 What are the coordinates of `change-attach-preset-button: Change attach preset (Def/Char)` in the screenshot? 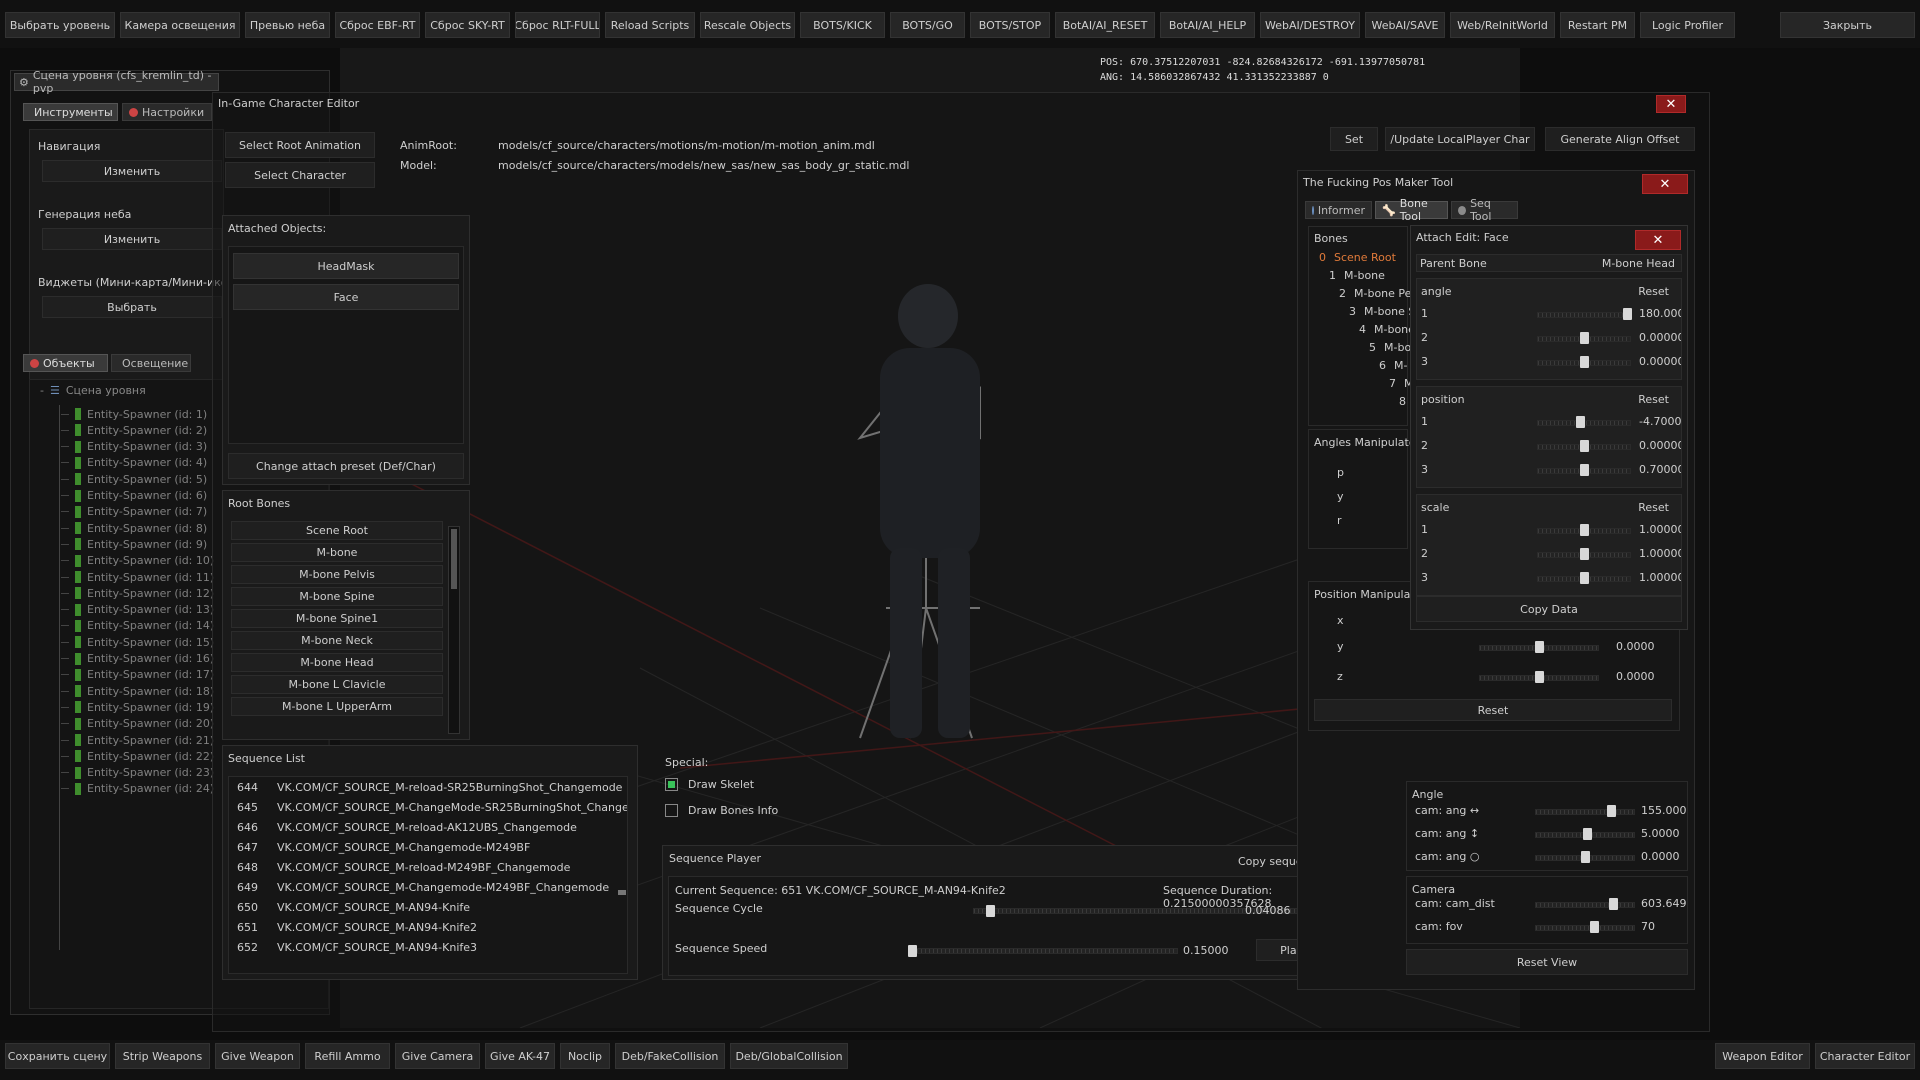 It's located at (346, 466).